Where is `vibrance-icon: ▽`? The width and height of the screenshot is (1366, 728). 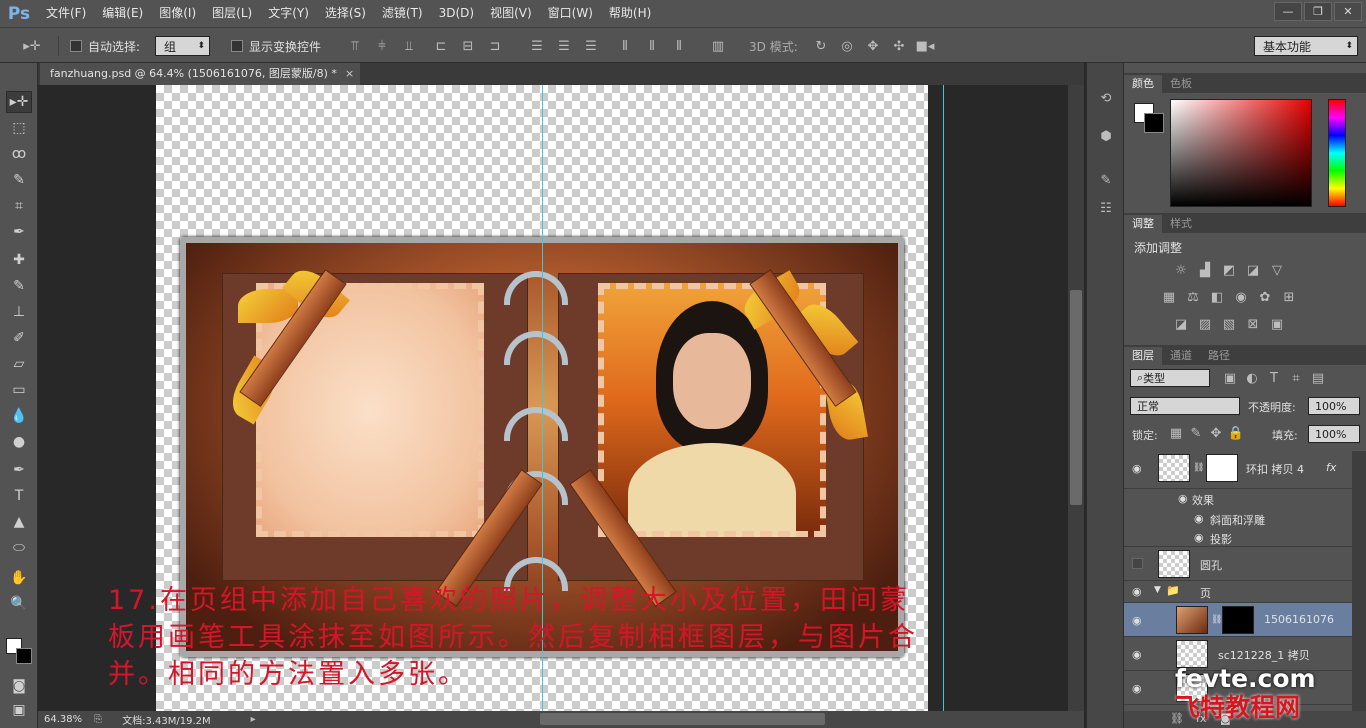
vibrance-icon: ▽ is located at coordinates (1277, 270).